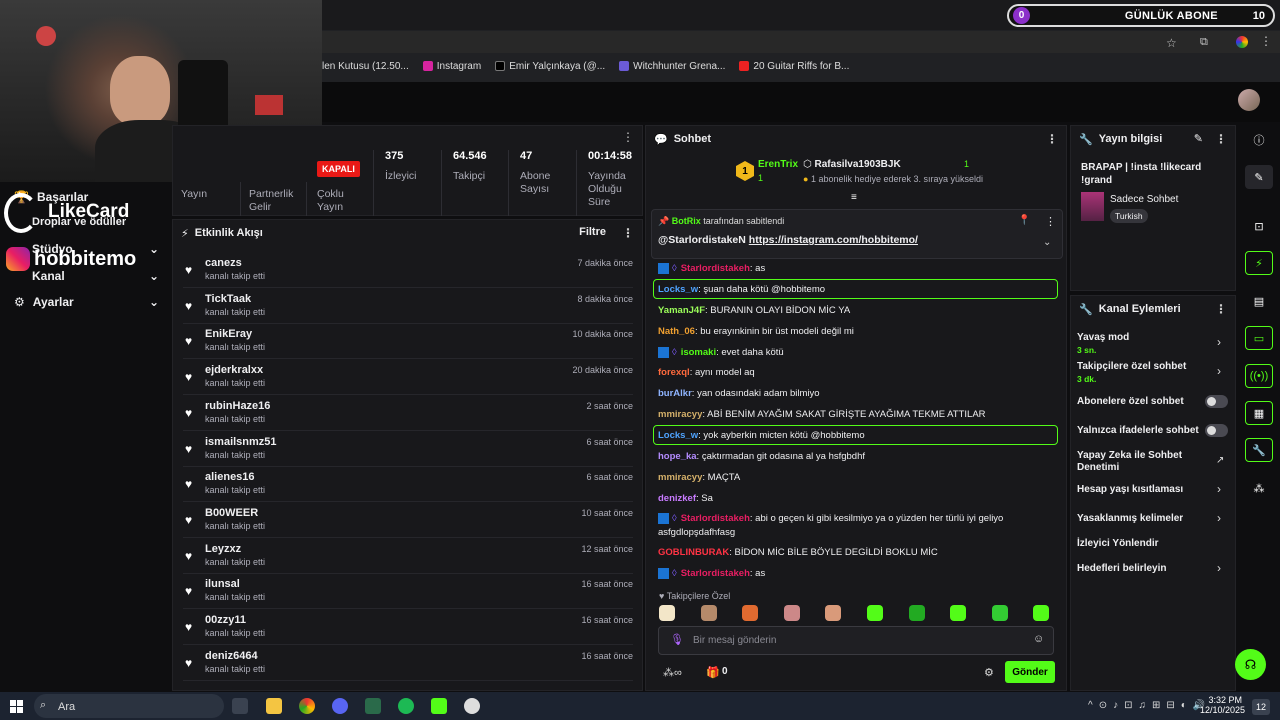  What do you see at coordinates (1153, 489) in the screenshot?
I see `account-age-row: Hesap yaşı kısıtlaması` at bounding box center [1153, 489].